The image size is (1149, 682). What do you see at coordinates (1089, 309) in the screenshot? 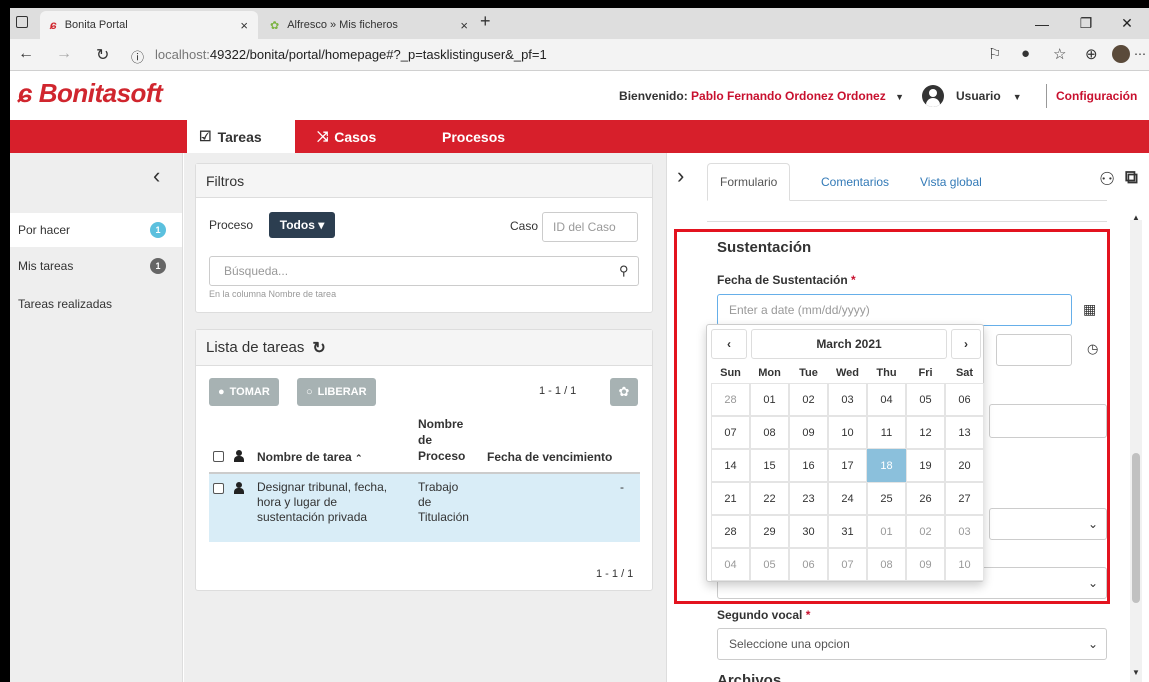
I see `calendar-icon: ▦` at bounding box center [1089, 309].